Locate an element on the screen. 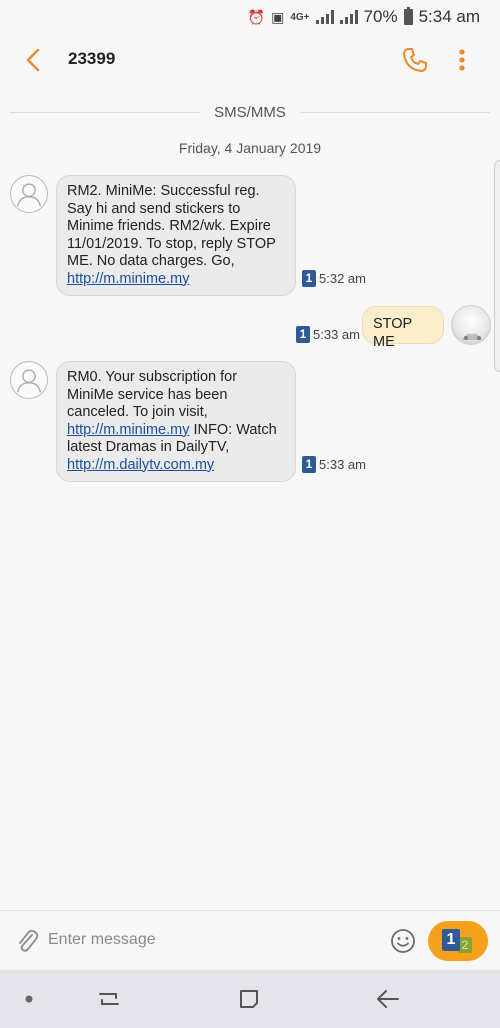  more-options-icon is located at coordinates (462, 60).